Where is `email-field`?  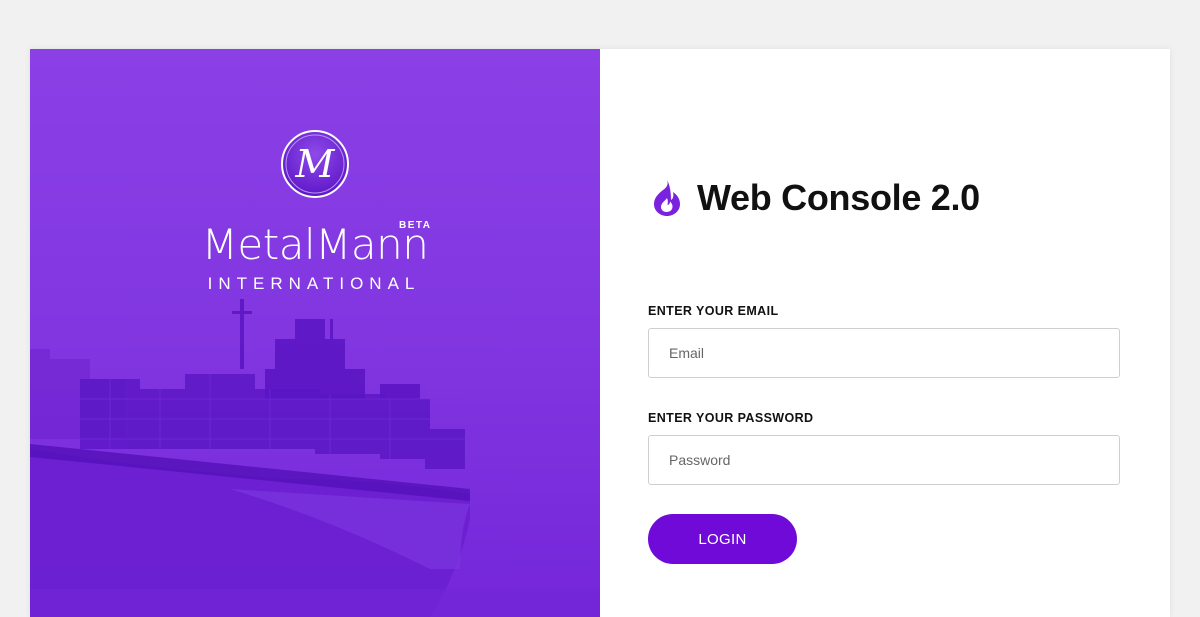
email-field is located at coordinates (884, 353).